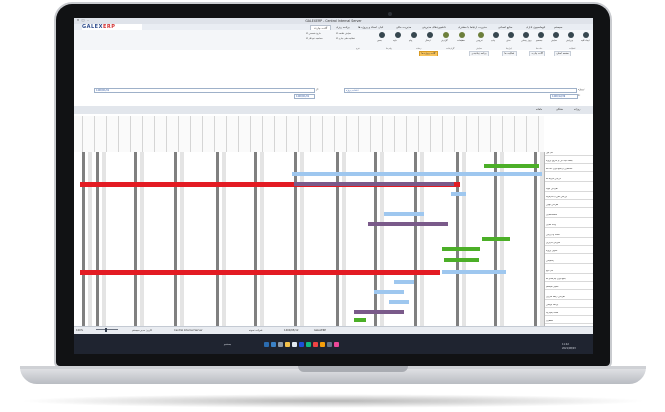 This screenshot has height=412, width=665. Describe the element at coordinates (569, 262) in the screenshot. I see `task-row: پشتیبانی` at that location.